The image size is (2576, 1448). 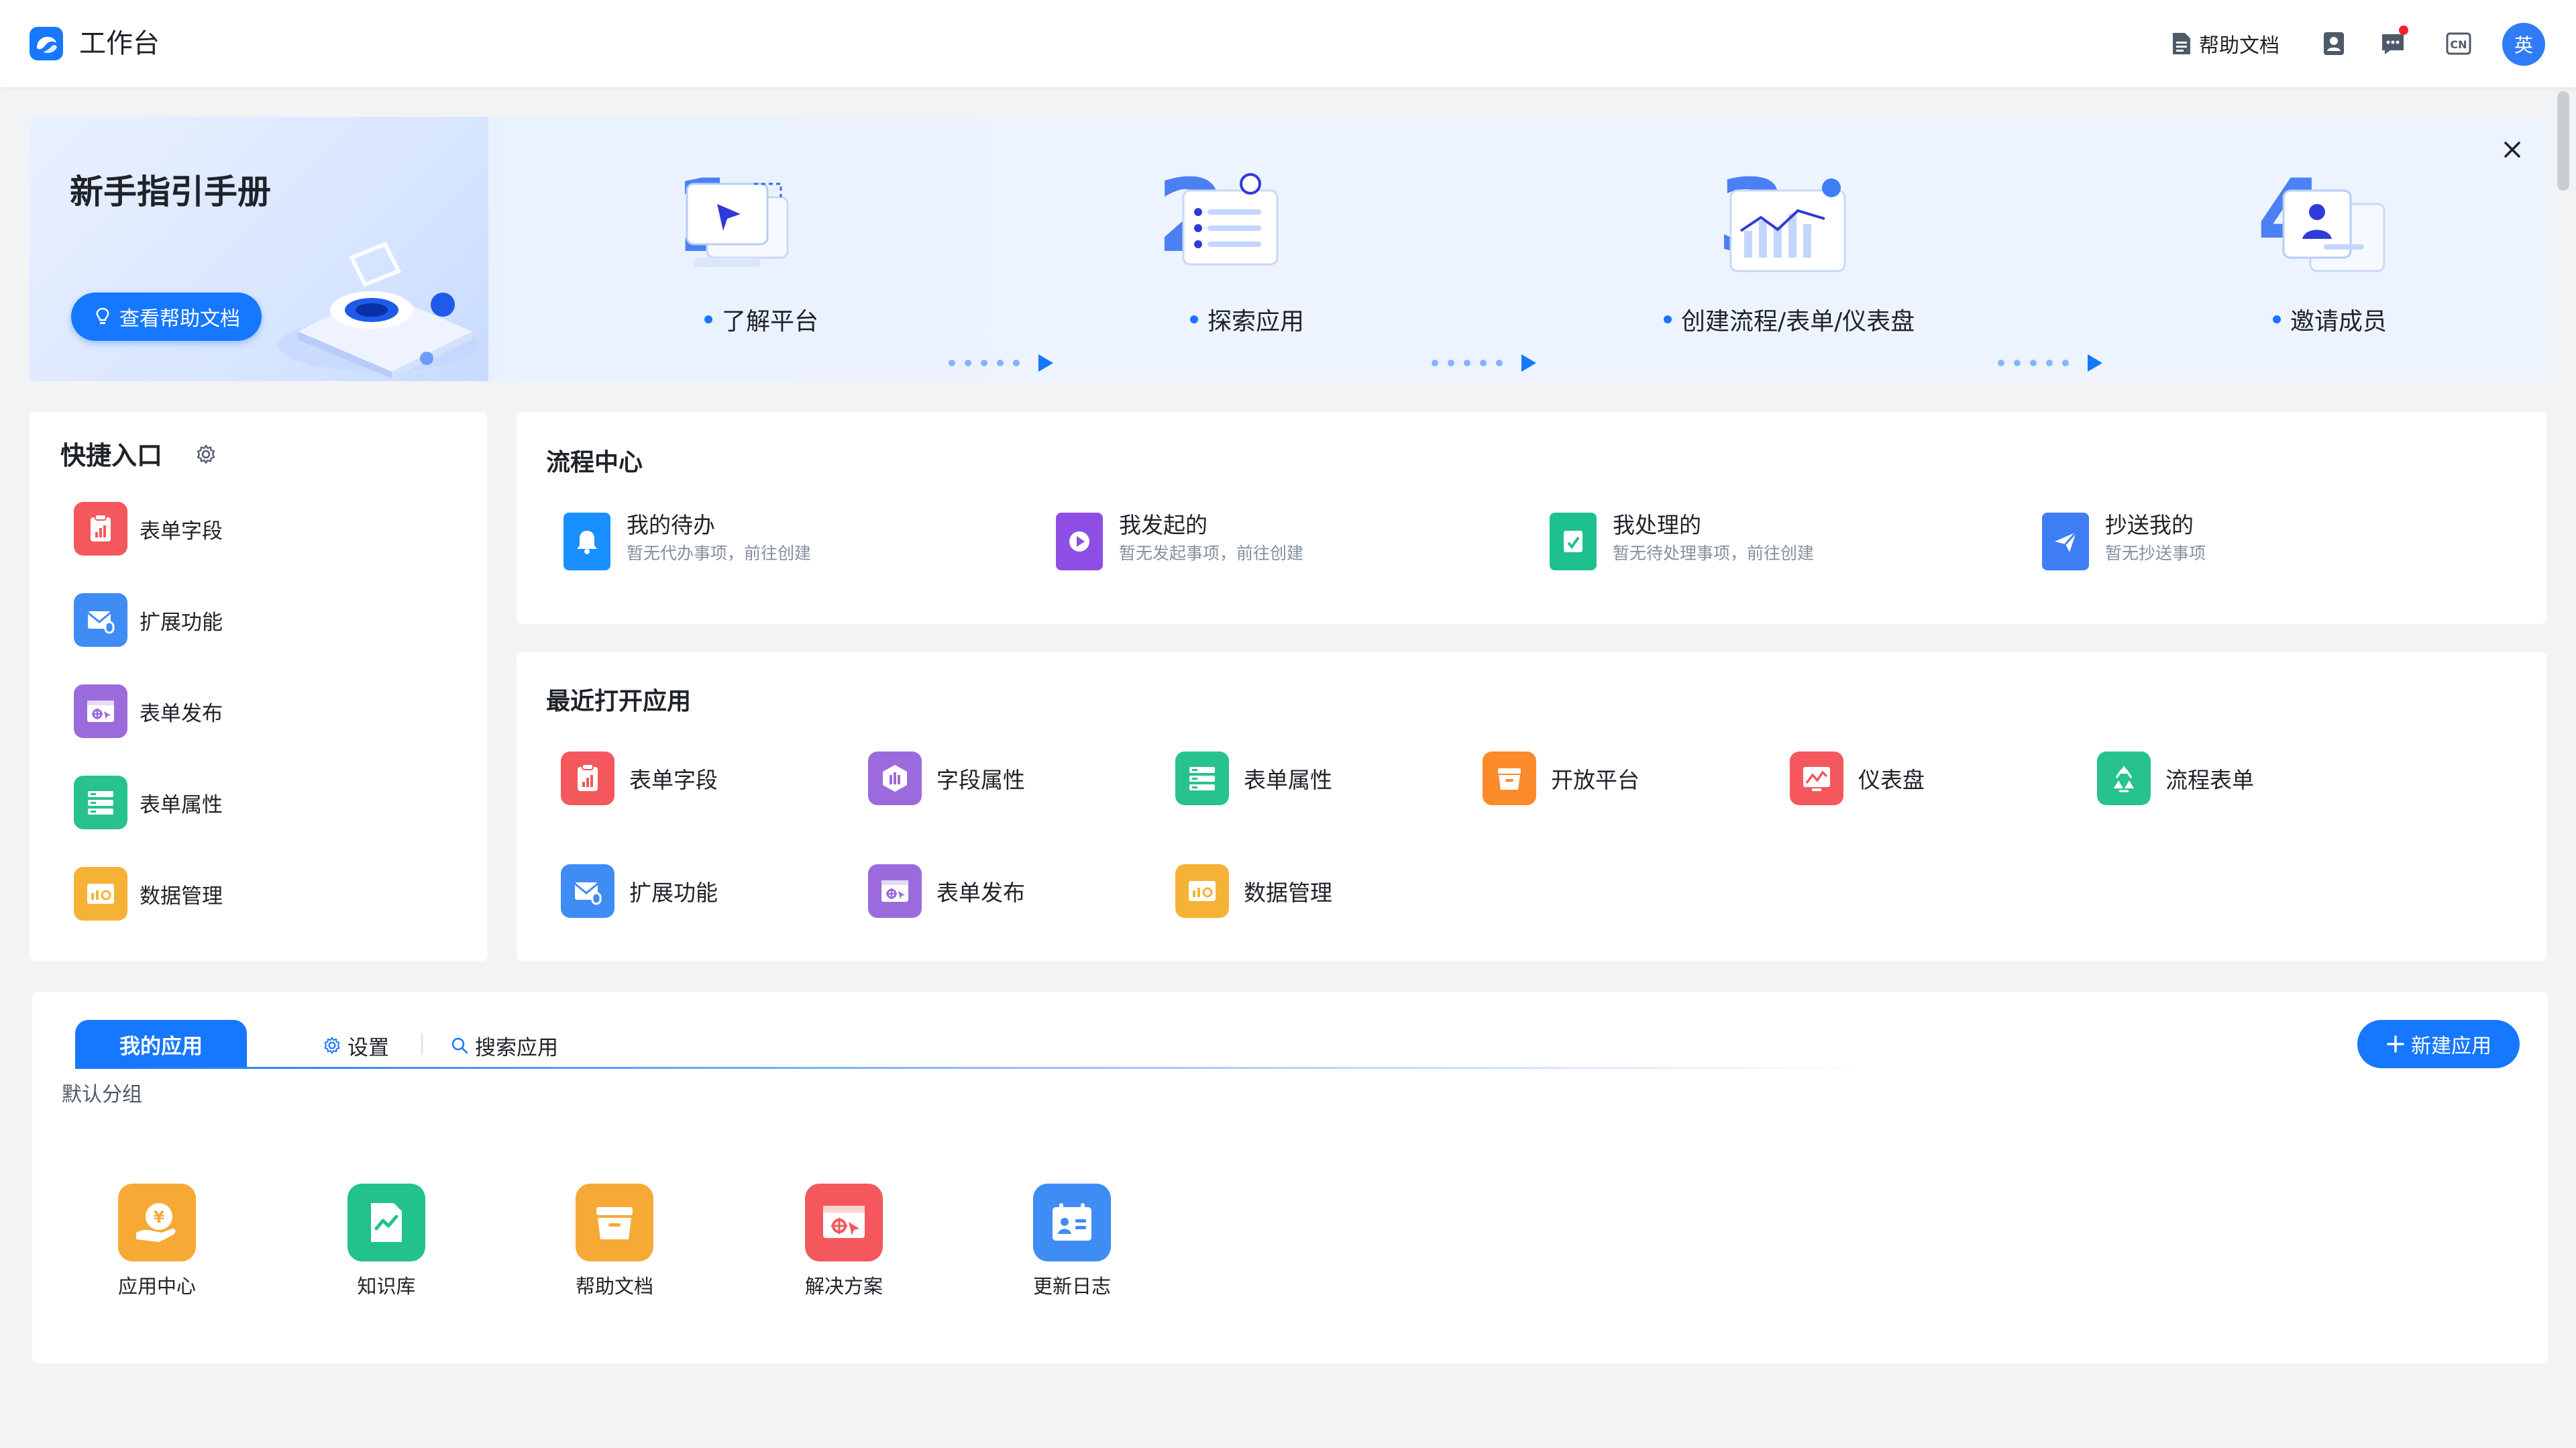 I want to click on process-item-name: 我的待办, so click(x=671, y=525).